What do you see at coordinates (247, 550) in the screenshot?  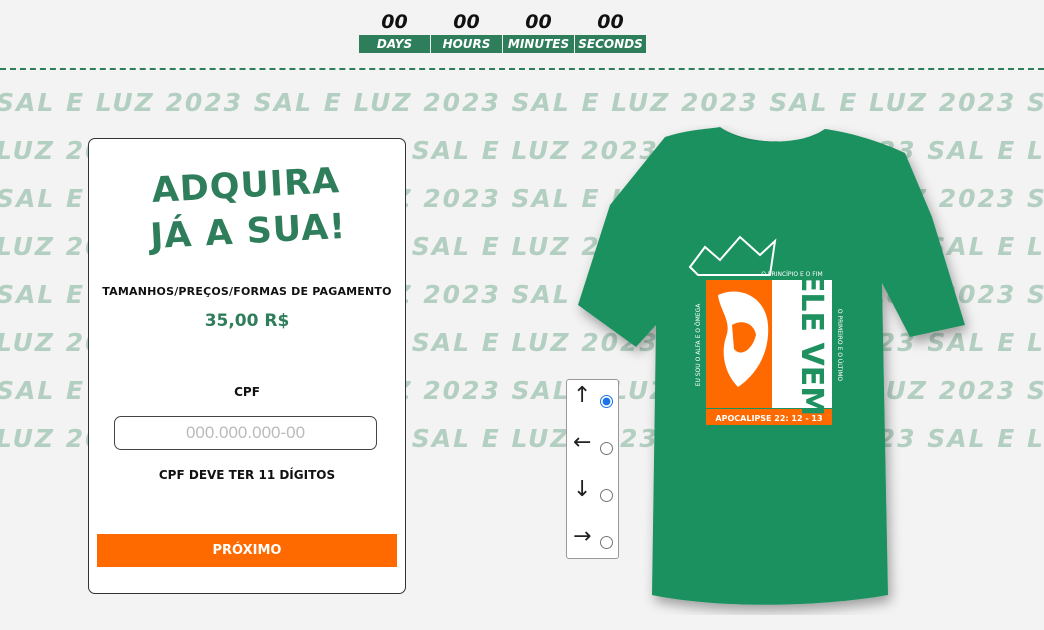 I see `next-button: PRÓXIMO` at bounding box center [247, 550].